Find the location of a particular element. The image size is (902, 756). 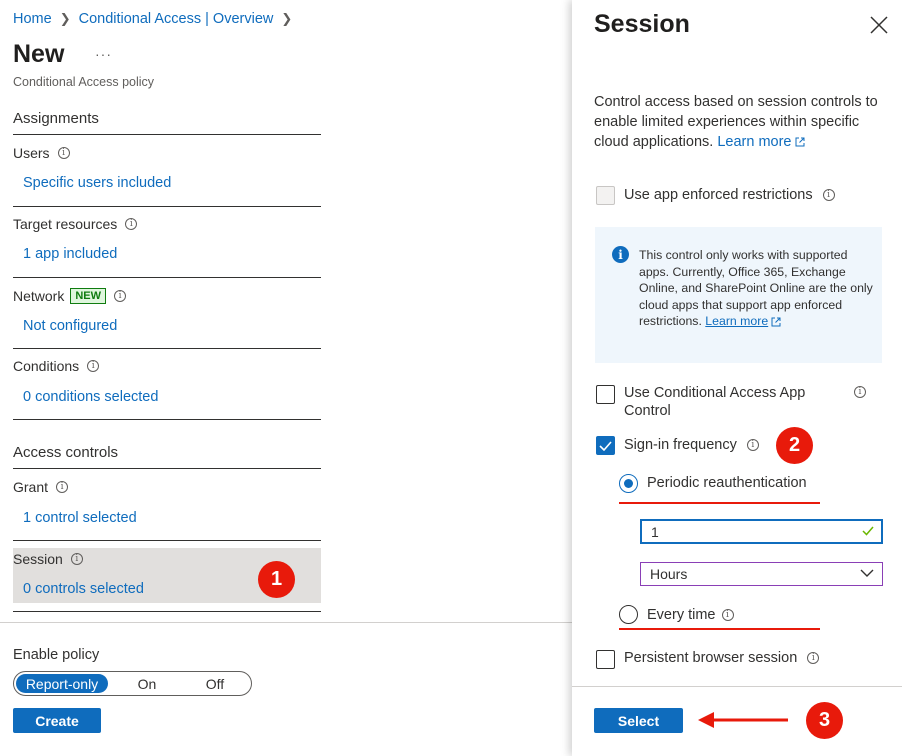

new-badge: NEW is located at coordinates (88, 296).